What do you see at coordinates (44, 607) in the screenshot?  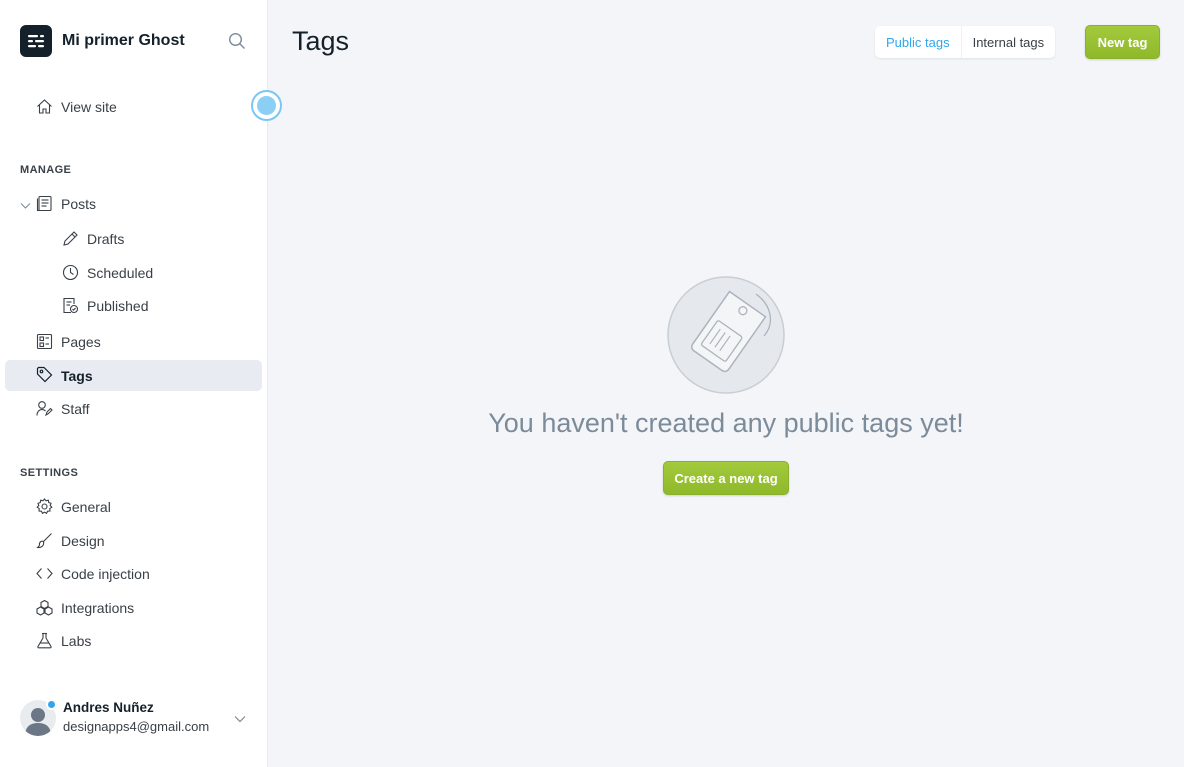 I see `integrations-icon` at bounding box center [44, 607].